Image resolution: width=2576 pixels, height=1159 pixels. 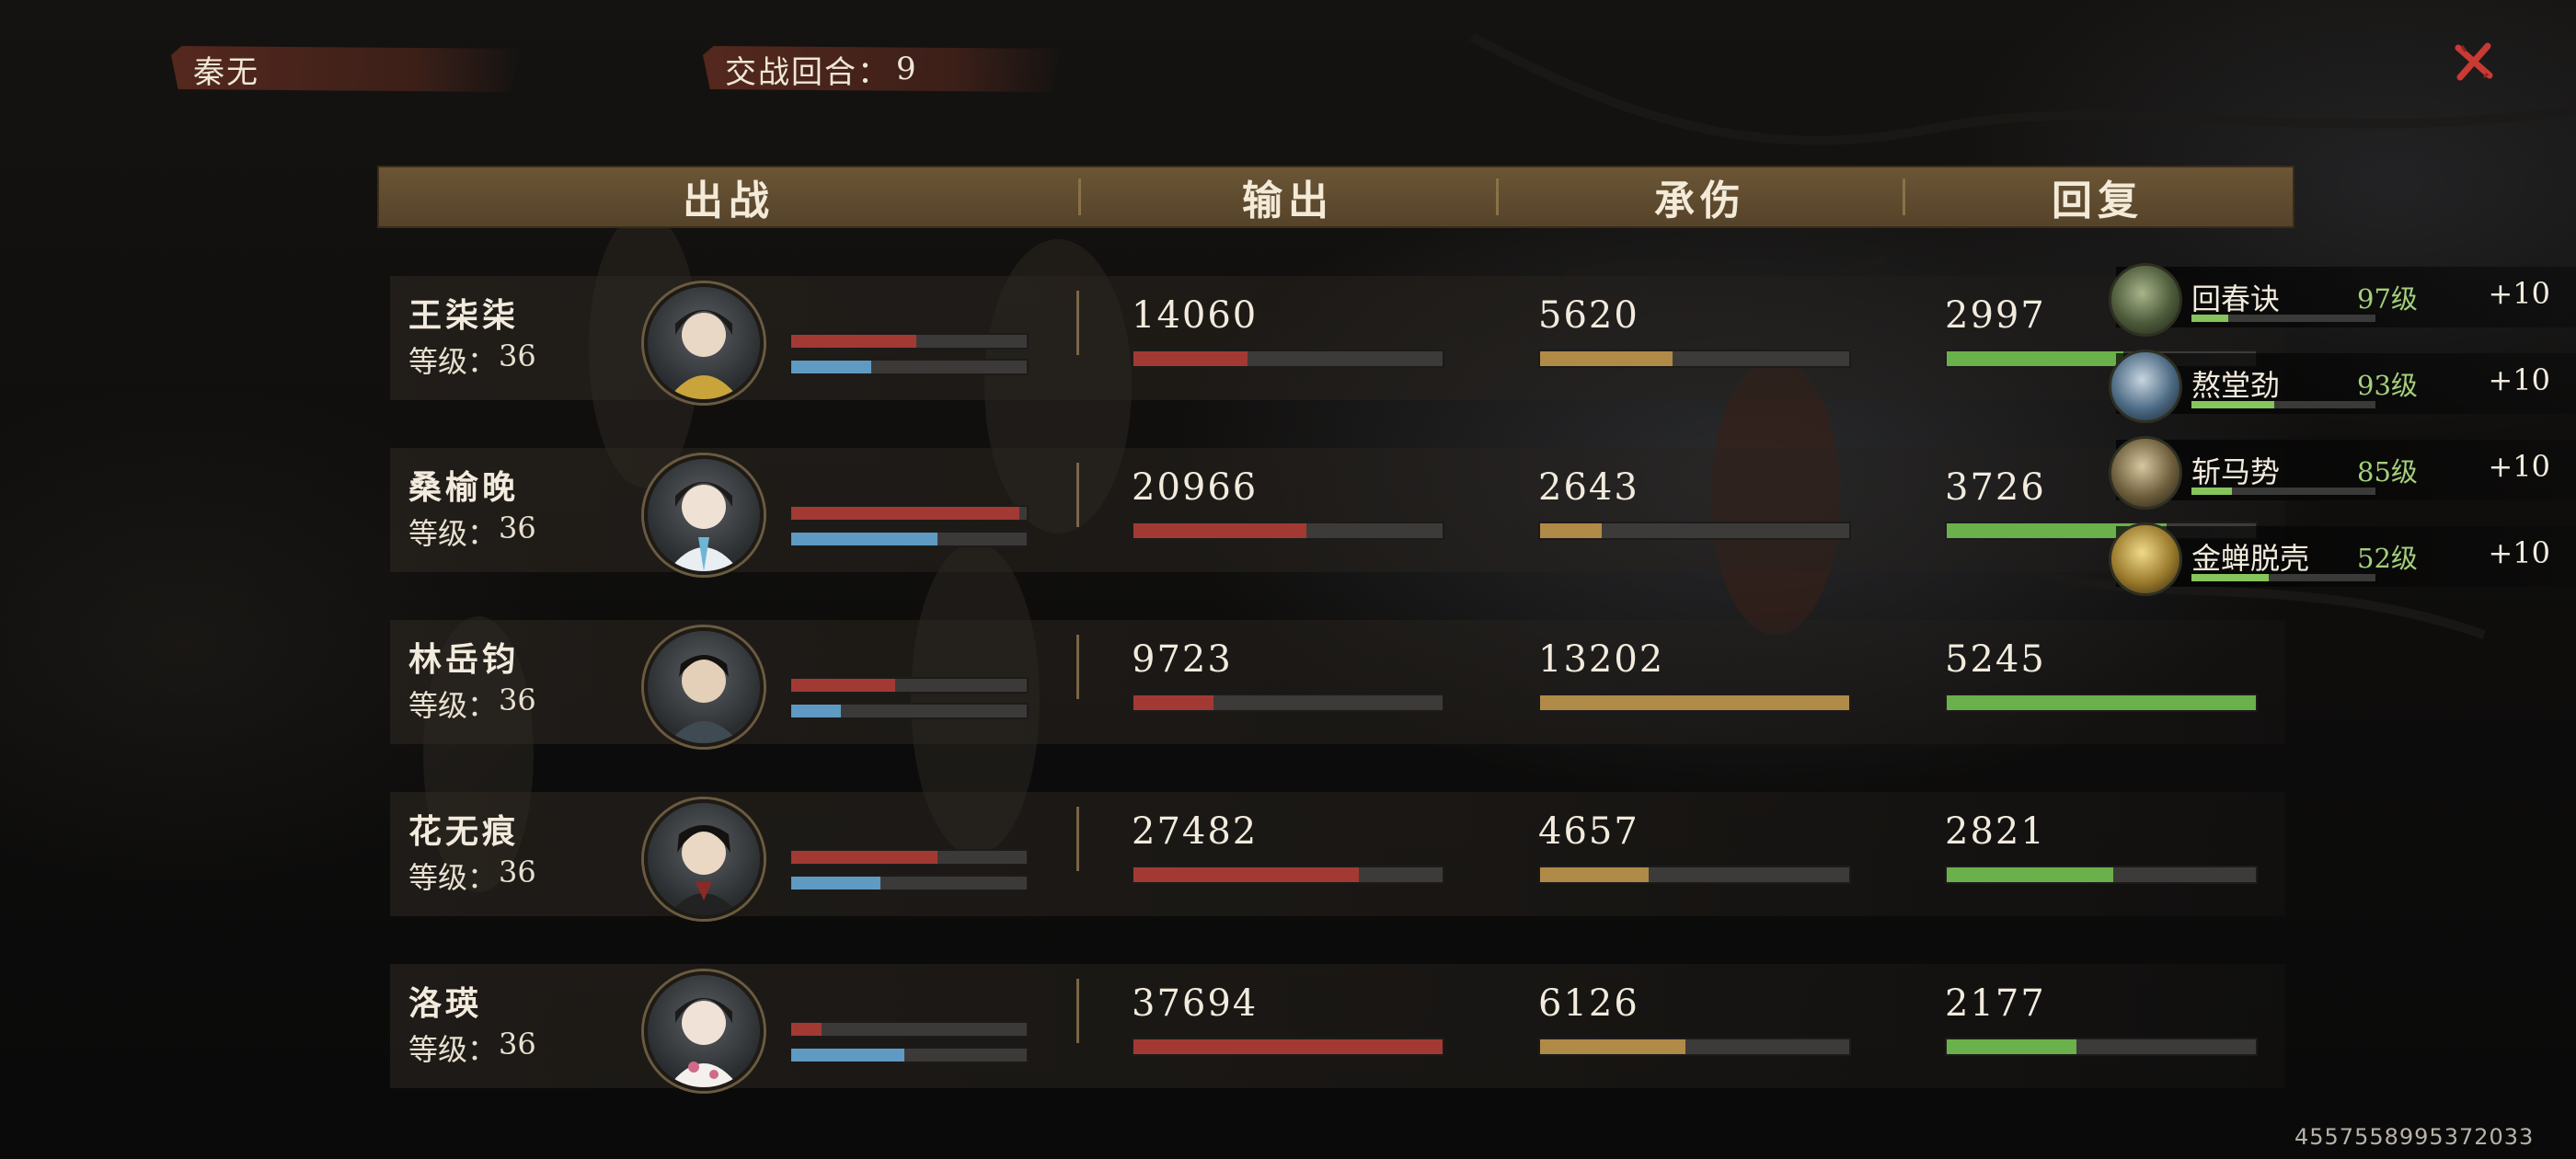 What do you see at coordinates (1995, 315) in the screenshot?
I see `heal-value: 2997` at bounding box center [1995, 315].